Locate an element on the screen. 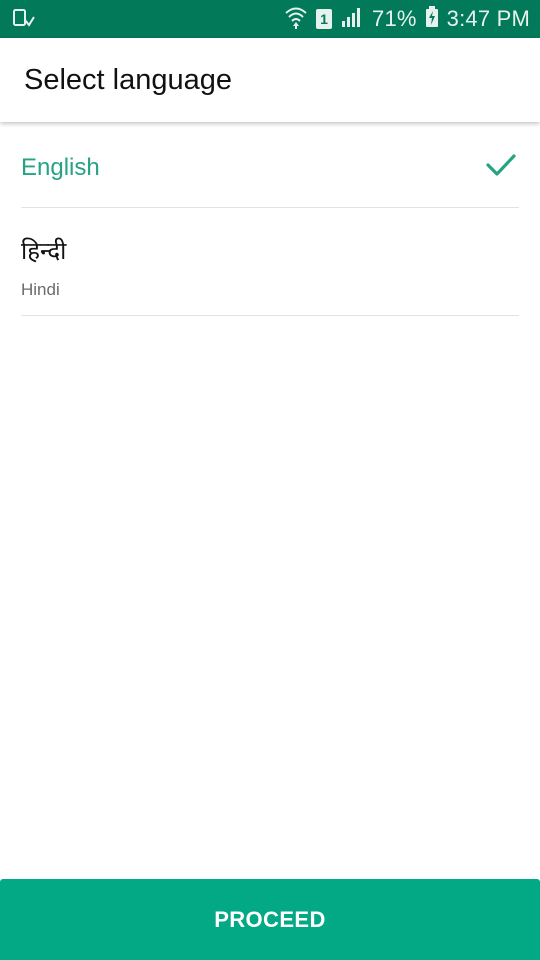 The height and width of the screenshot is (960, 540). clock: 3:47 PM is located at coordinates (488, 18).